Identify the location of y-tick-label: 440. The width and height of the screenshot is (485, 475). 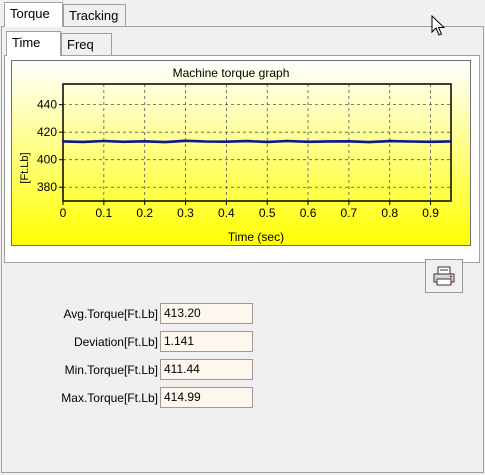
(47, 105).